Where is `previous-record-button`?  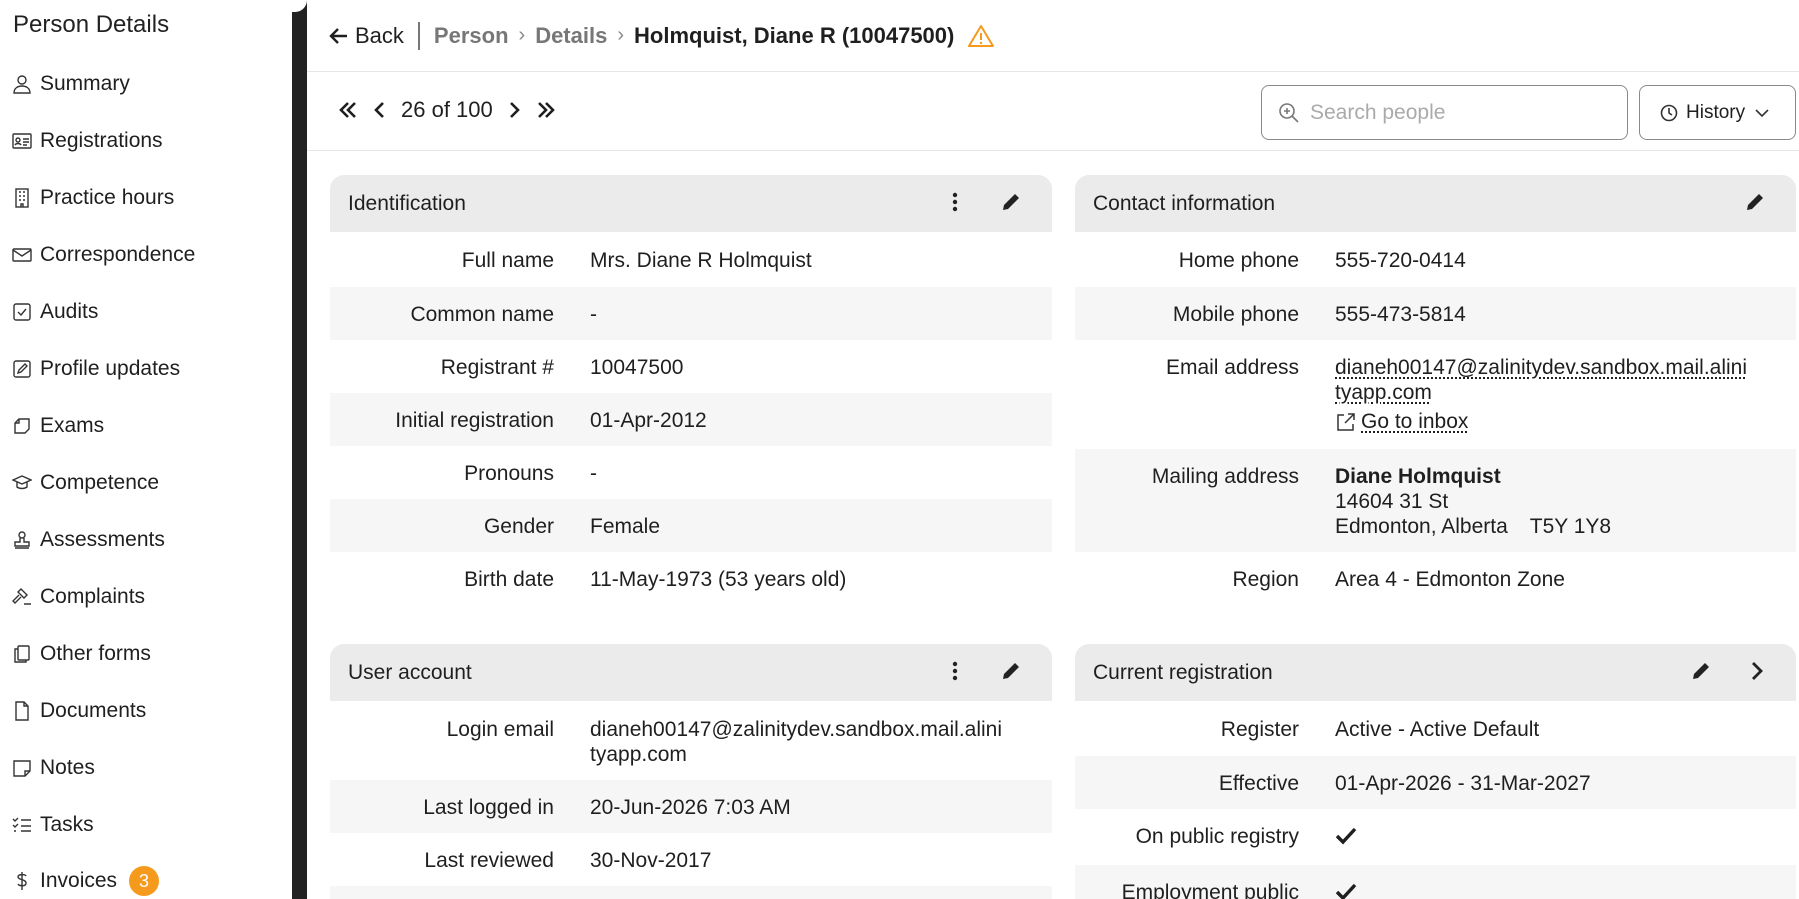
previous-record-button is located at coordinates (380, 110).